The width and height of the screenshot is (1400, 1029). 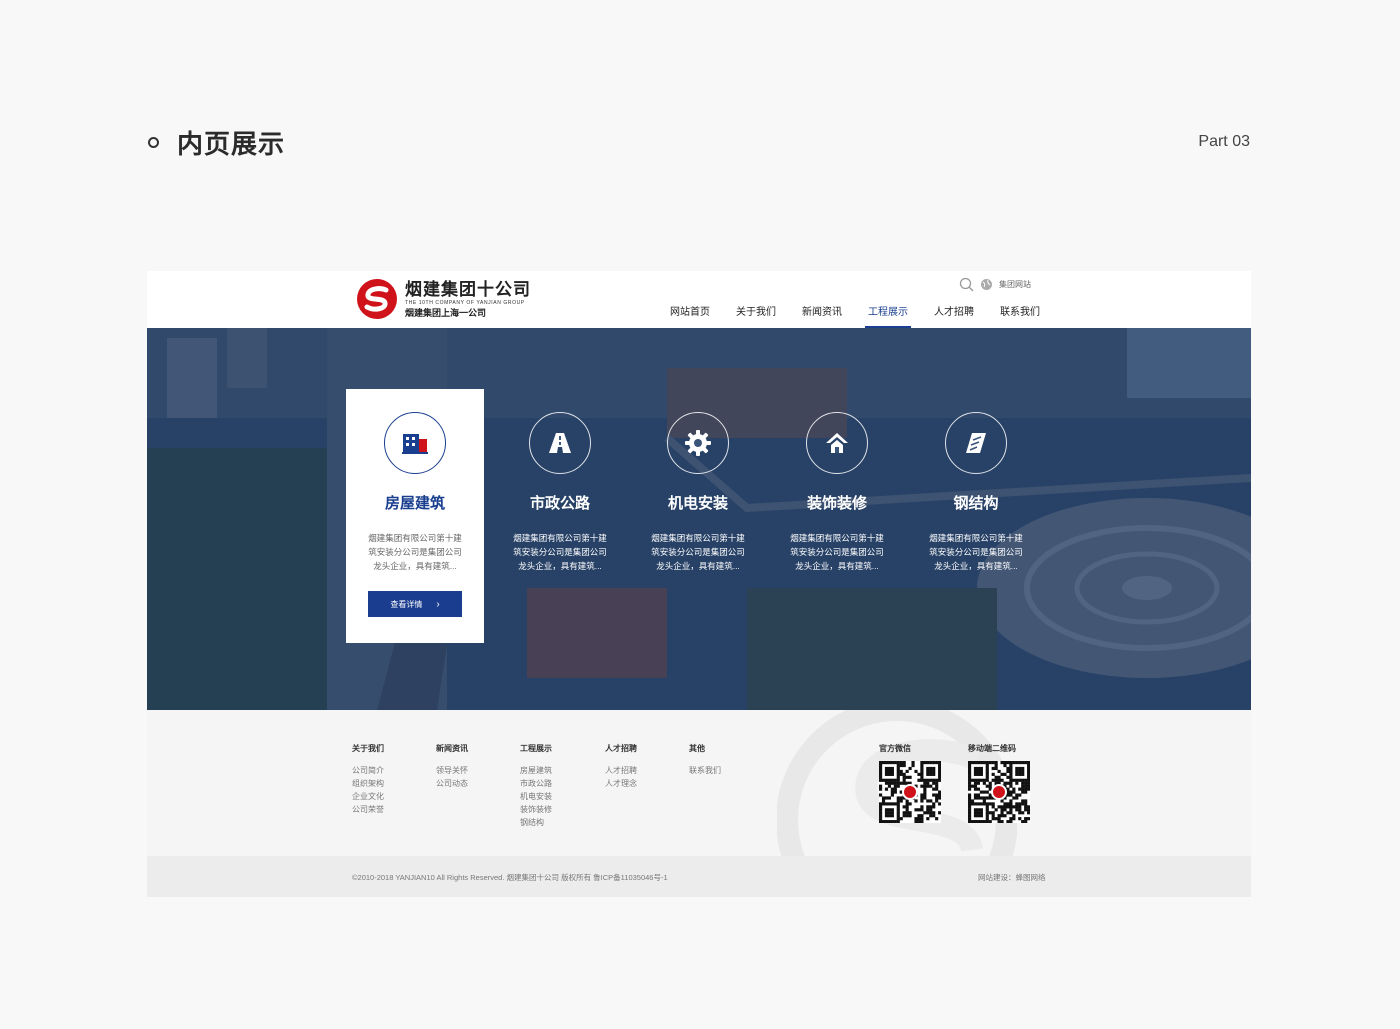 What do you see at coordinates (621, 748) in the screenshot?
I see `footer-column-title: 人才招聘` at bounding box center [621, 748].